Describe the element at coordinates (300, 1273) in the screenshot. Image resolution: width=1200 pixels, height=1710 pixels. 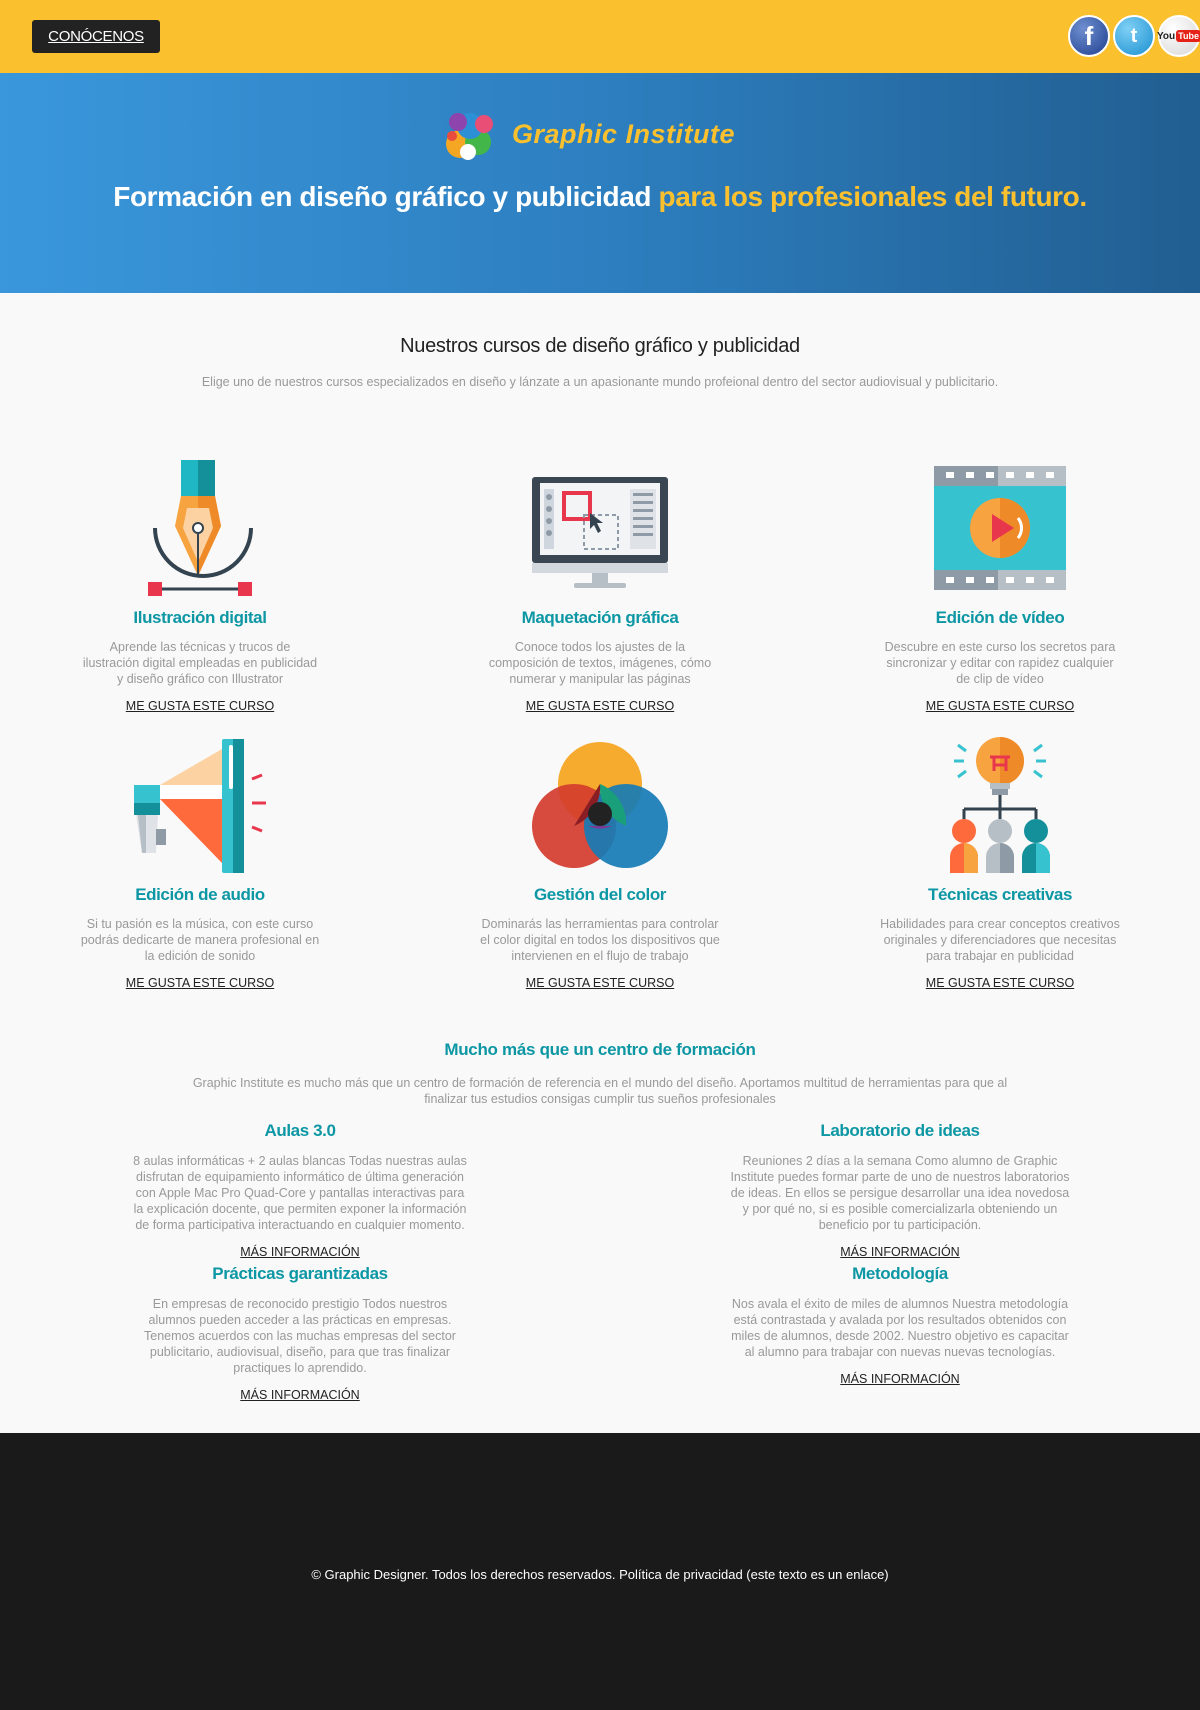
I see `feature-title: Prácticas garantizadas` at that location.